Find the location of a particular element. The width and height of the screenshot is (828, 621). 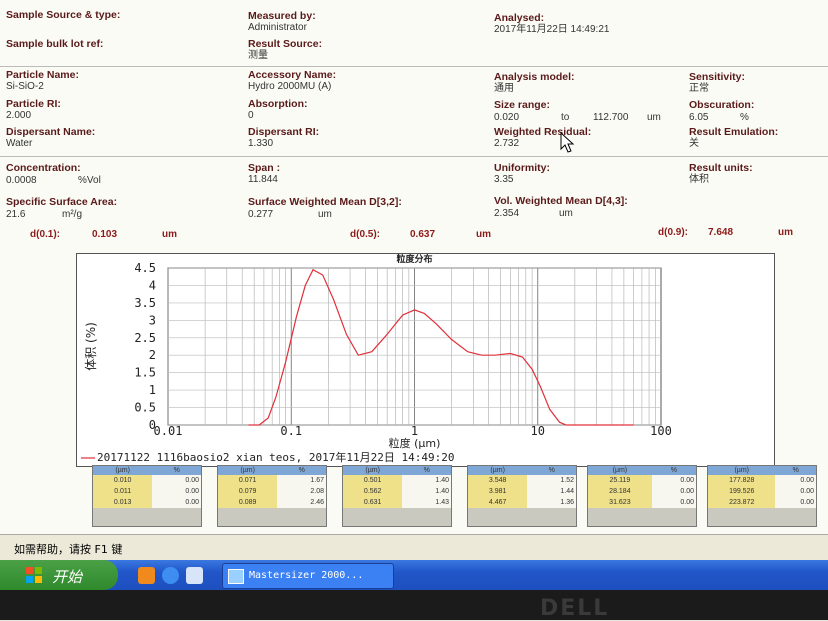

measured-by-value: Administrator is located at coordinates (282, 28).